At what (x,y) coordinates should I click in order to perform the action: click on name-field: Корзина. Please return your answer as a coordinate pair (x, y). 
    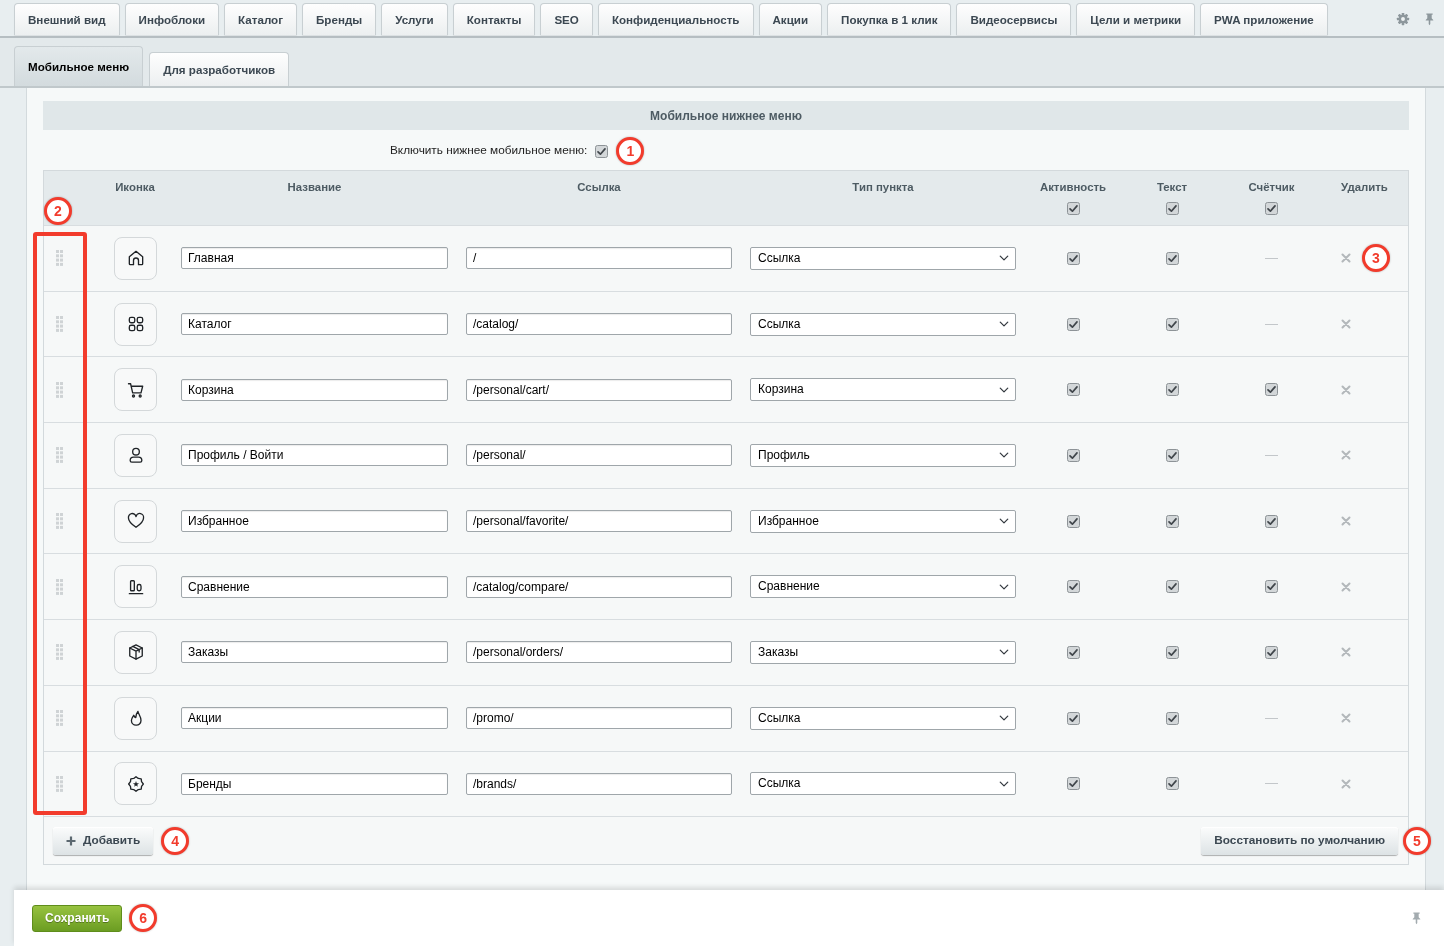
    Looking at the image, I should click on (314, 389).